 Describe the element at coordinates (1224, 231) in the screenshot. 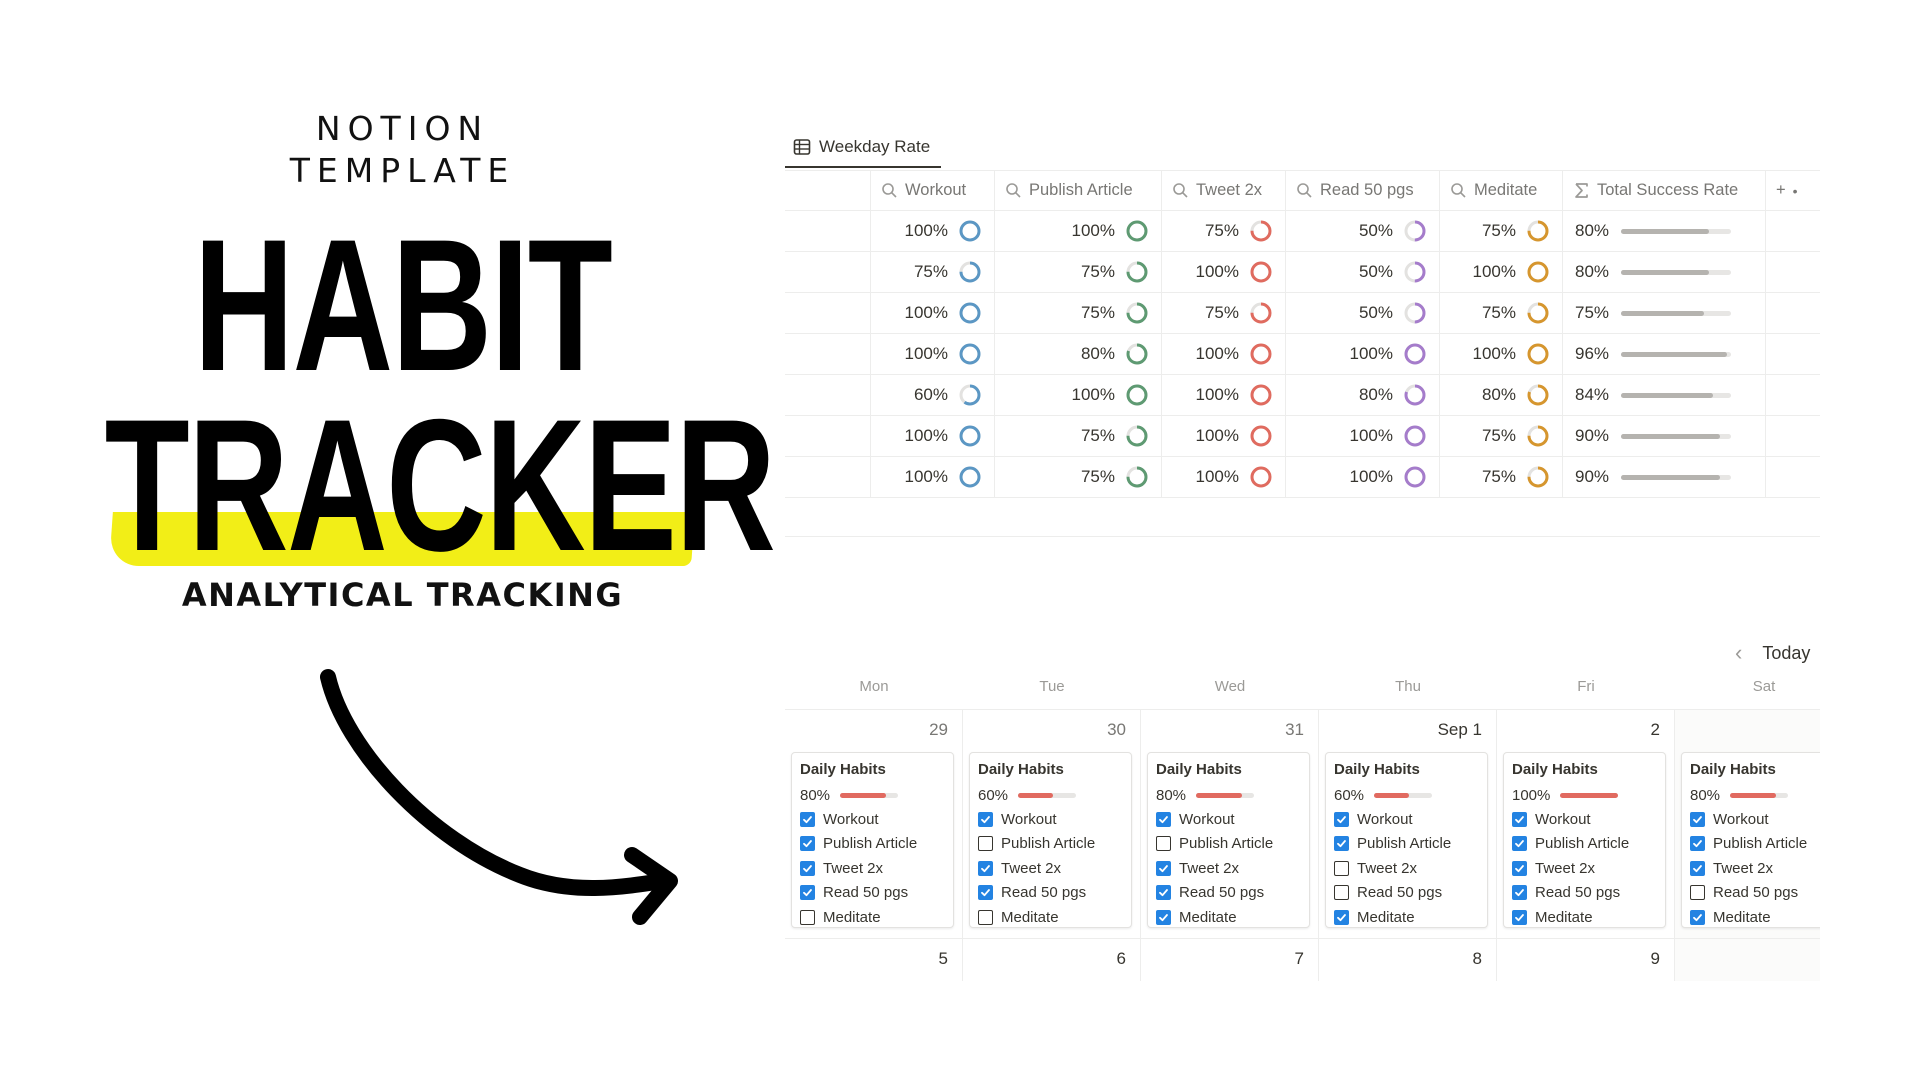

I see `cell-tweet: 75%` at that location.